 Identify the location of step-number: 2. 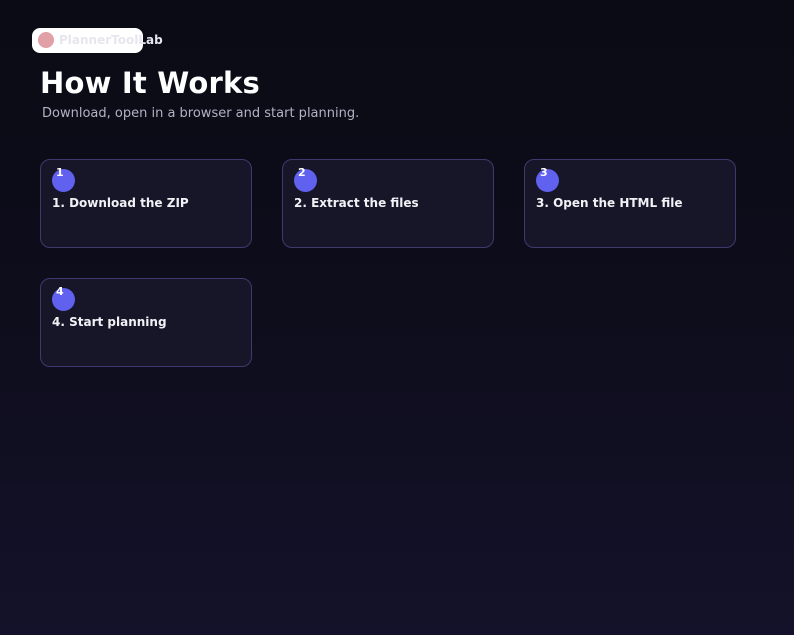
(302, 172).